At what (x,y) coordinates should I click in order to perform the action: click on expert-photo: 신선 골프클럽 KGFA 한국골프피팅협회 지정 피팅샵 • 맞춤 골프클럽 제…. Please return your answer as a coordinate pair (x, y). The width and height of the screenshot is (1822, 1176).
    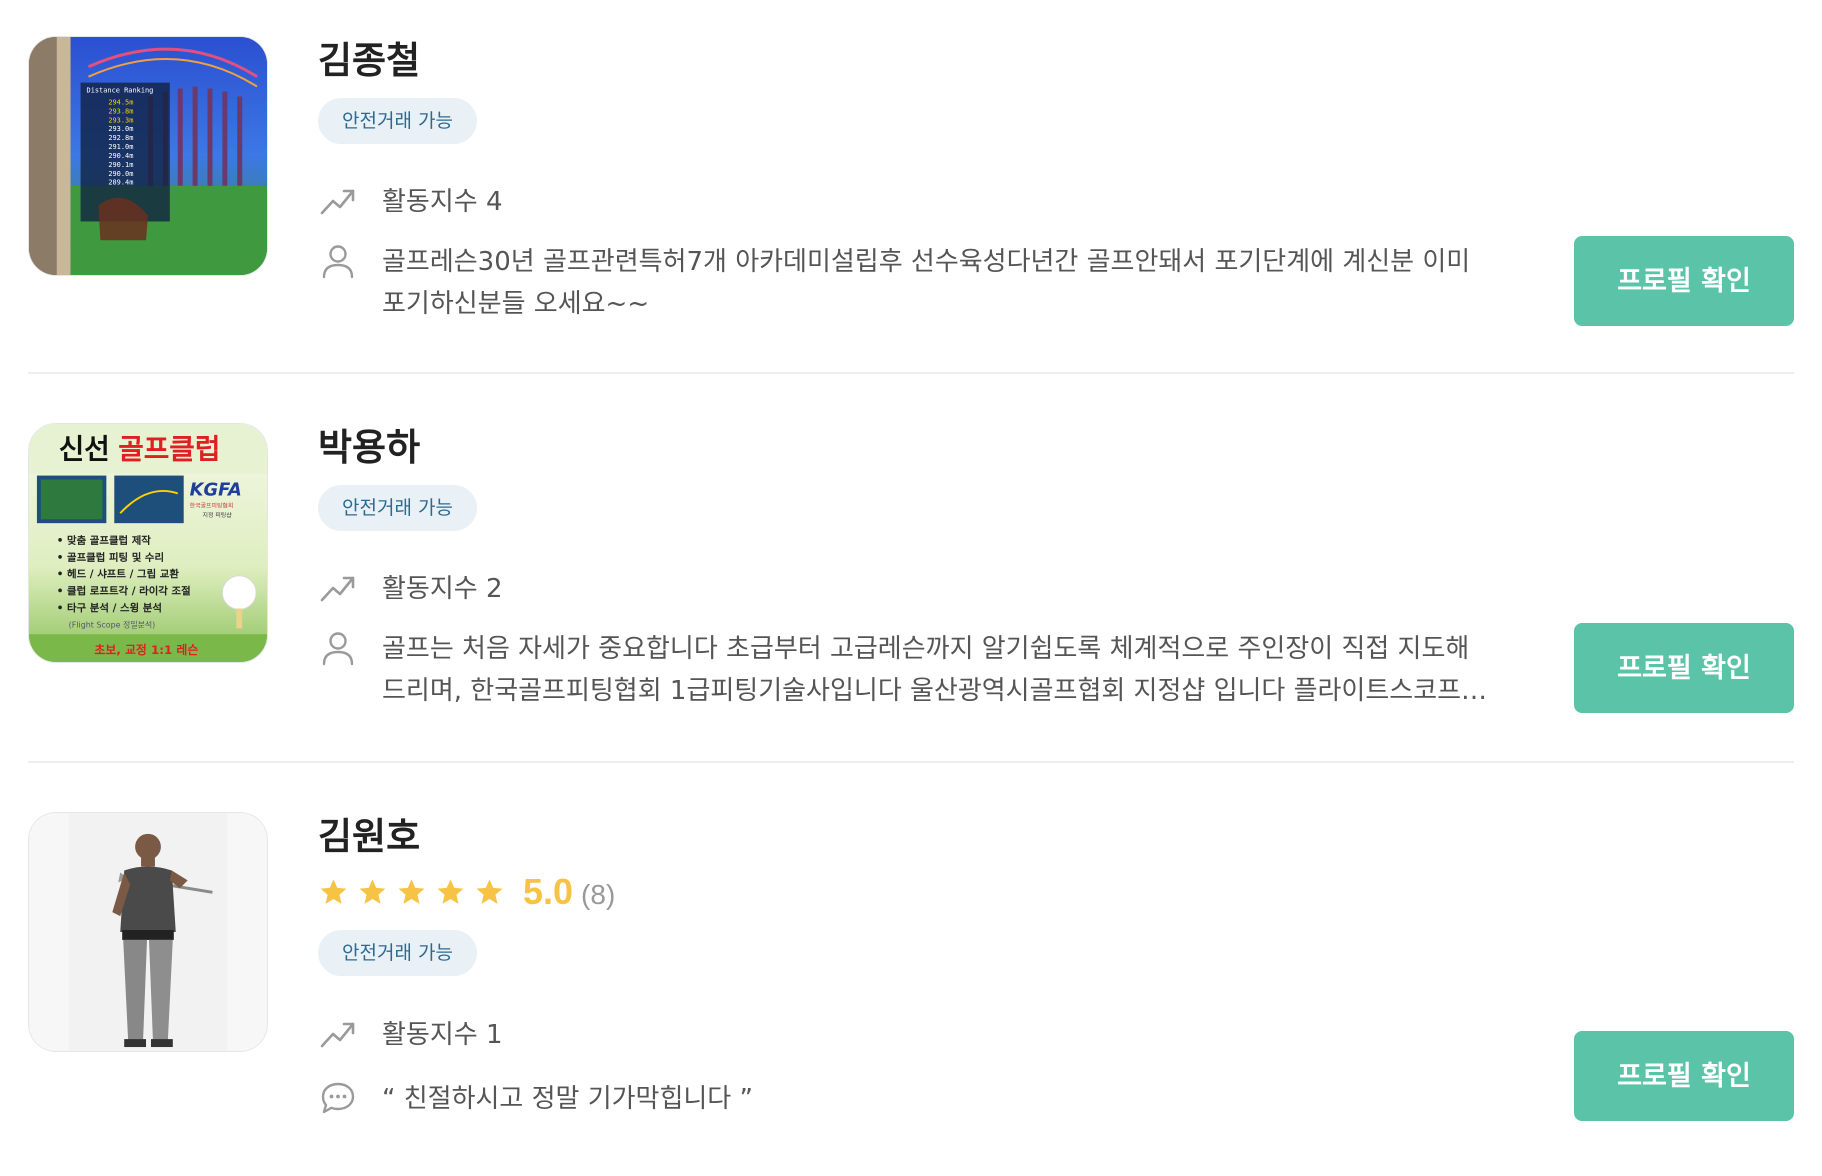
    Looking at the image, I should click on (148, 543).